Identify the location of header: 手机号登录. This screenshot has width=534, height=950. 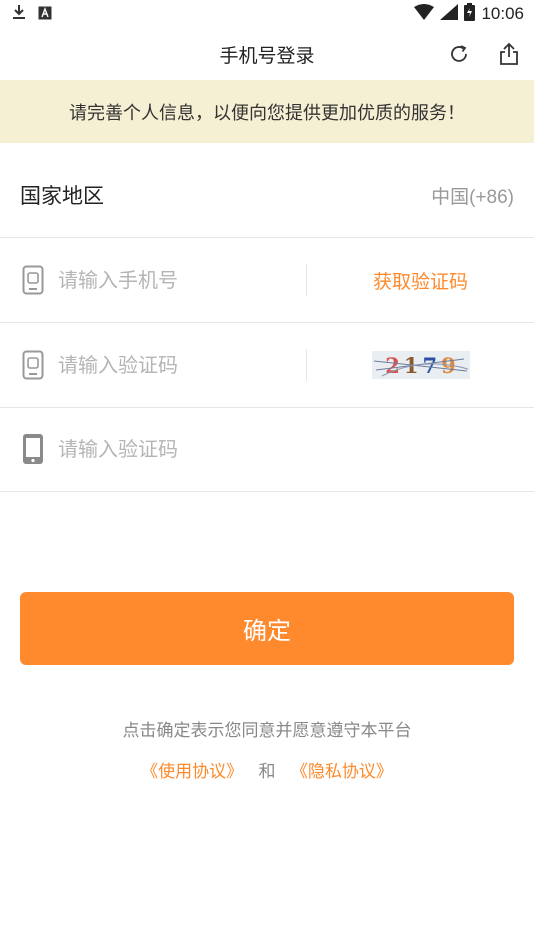
(267, 54).